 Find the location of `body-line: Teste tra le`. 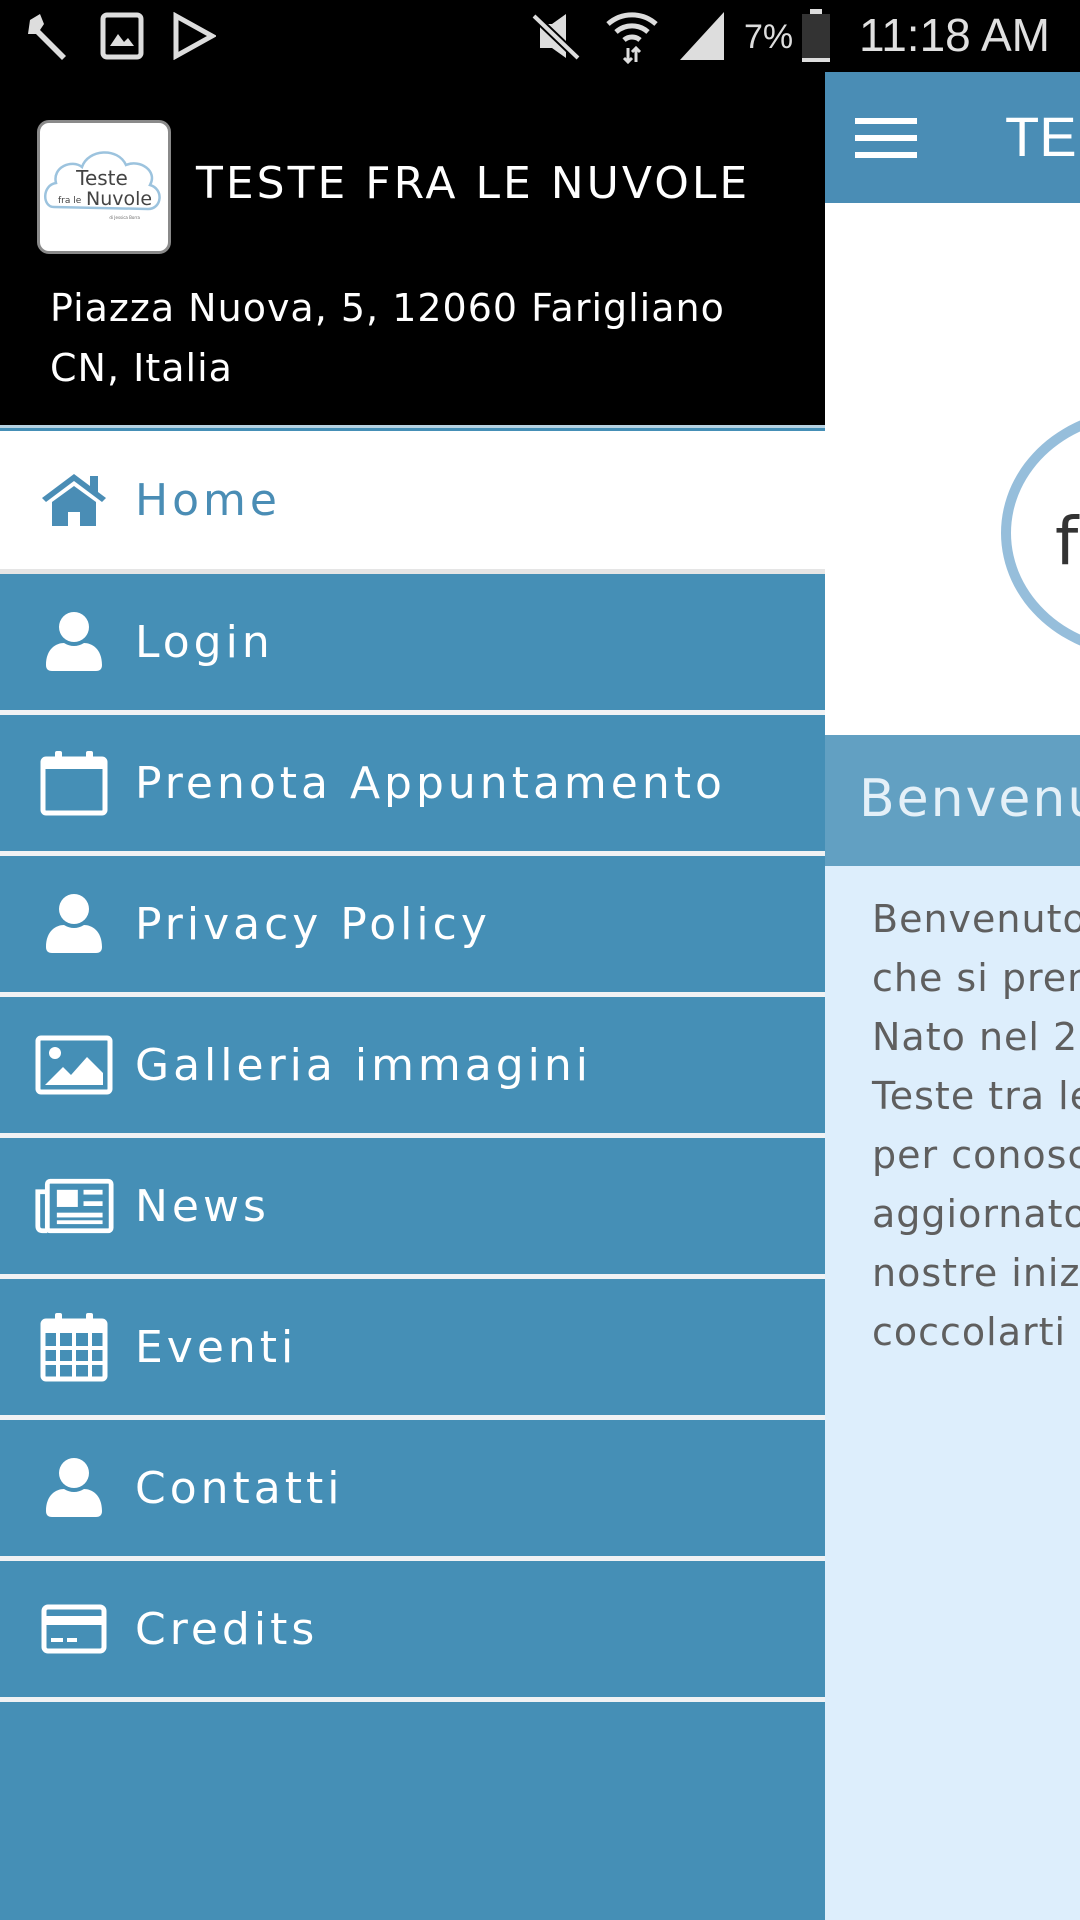

body-line: Teste tra le is located at coordinates (976, 1096).